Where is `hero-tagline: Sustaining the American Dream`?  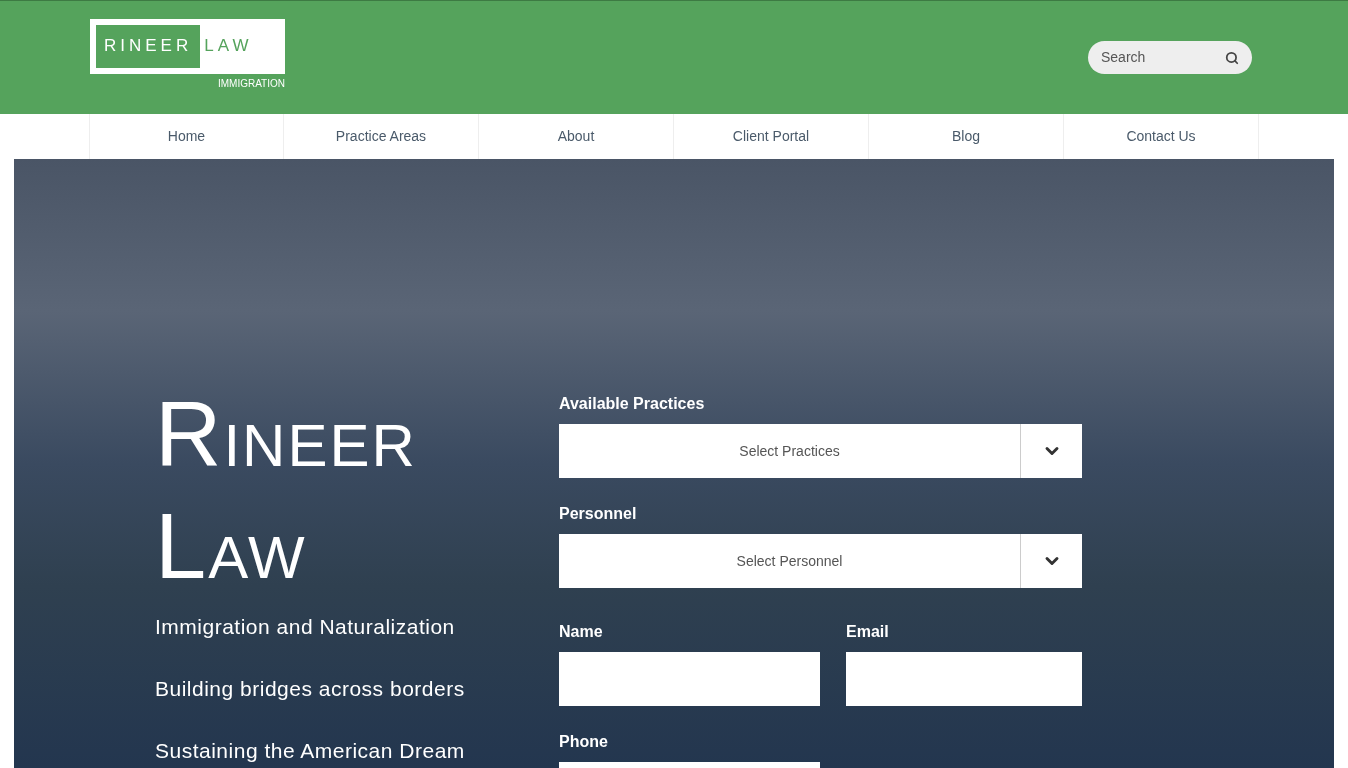 hero-tagline: Sustaining the American Dream is located at coordinates (310, 751).